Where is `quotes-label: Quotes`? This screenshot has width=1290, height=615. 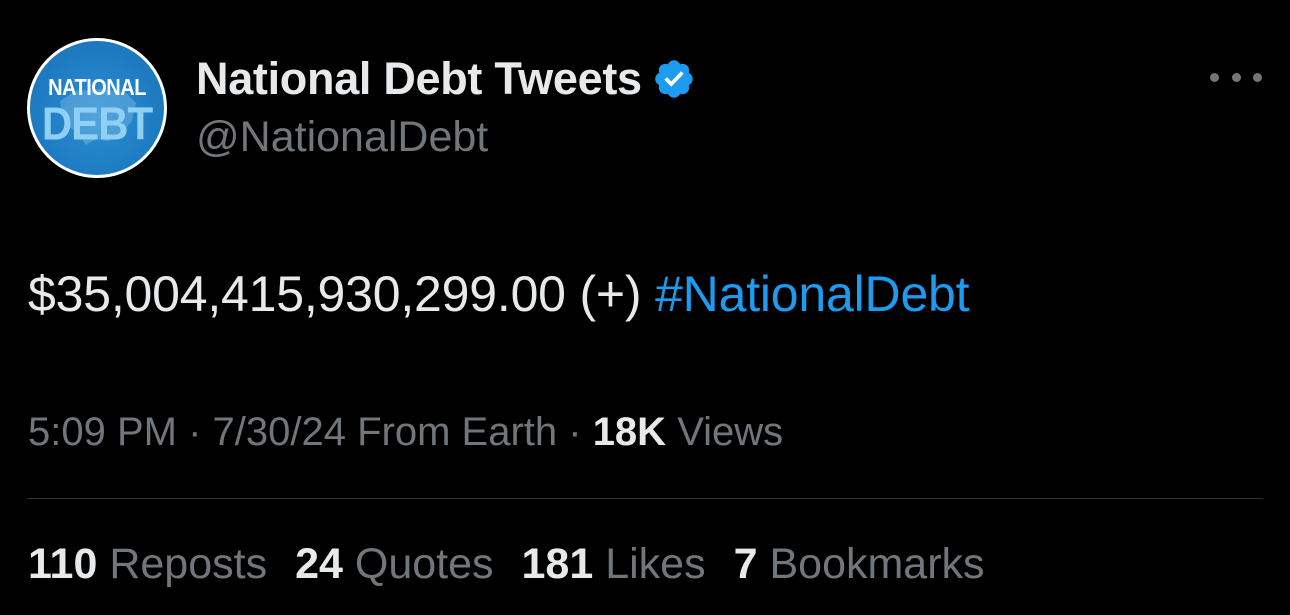 quotes-label: Quotes is located at coordinates (418, 564).